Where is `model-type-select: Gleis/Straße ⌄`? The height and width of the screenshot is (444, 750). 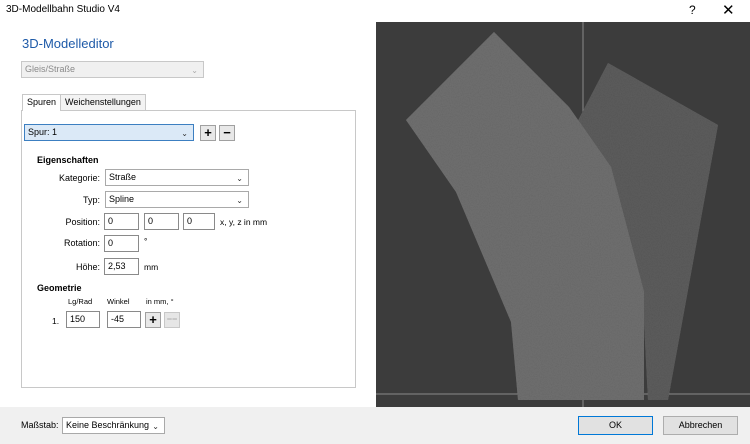
model-type-select: Gleis/Straße ⌄ is located at coordinates (112, 69).